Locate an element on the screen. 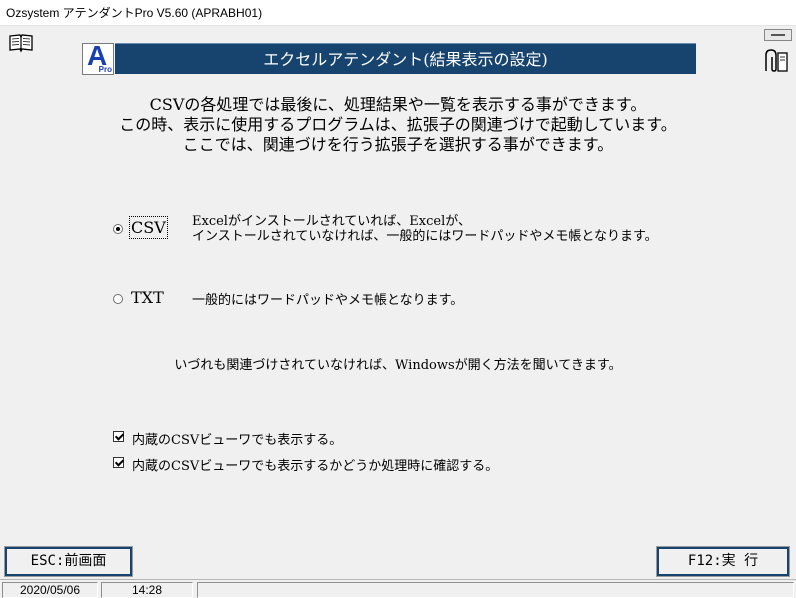  confirm-viewer-label: 内蔵のCSVビューワでも表示するかどうか処理時に確認する。 is located at coordinates (315, 464).